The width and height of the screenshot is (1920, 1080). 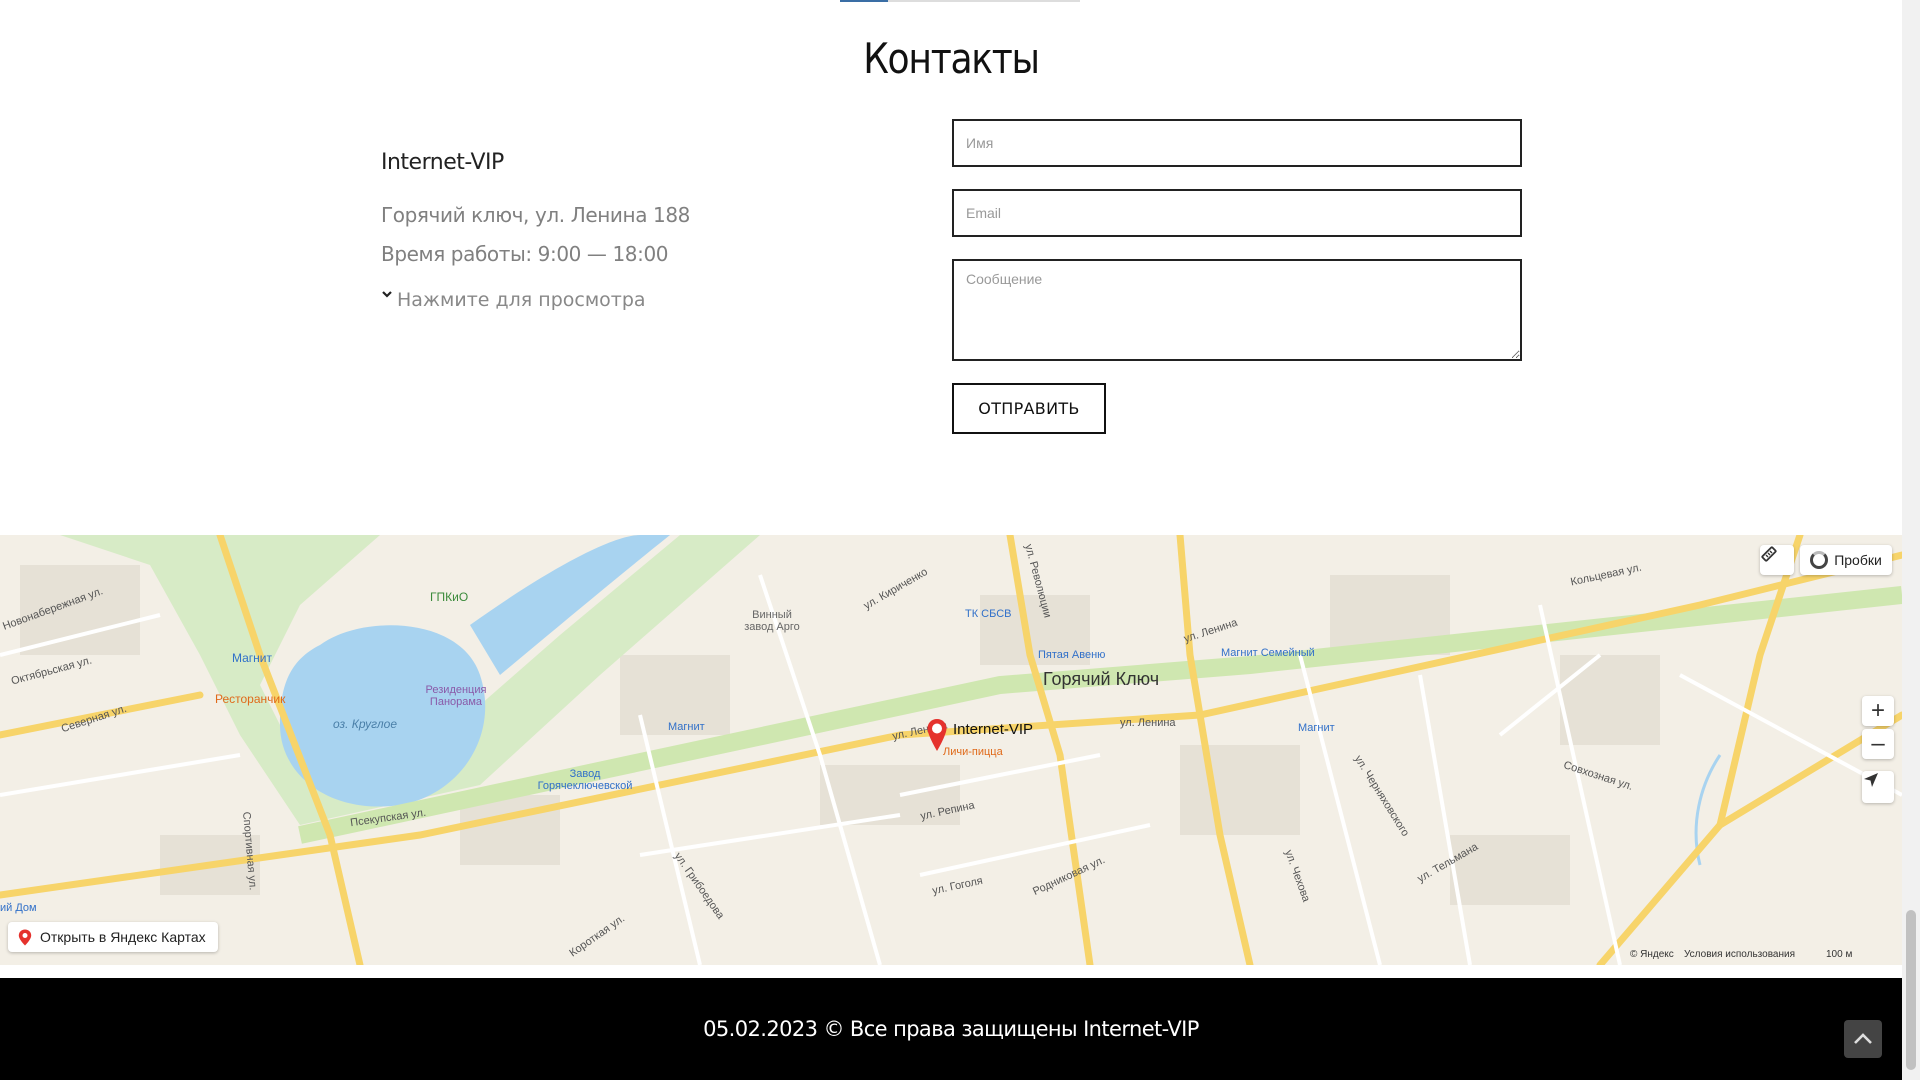 I want to click on navigation-arrow-icon, so click(x=1871, y=780).